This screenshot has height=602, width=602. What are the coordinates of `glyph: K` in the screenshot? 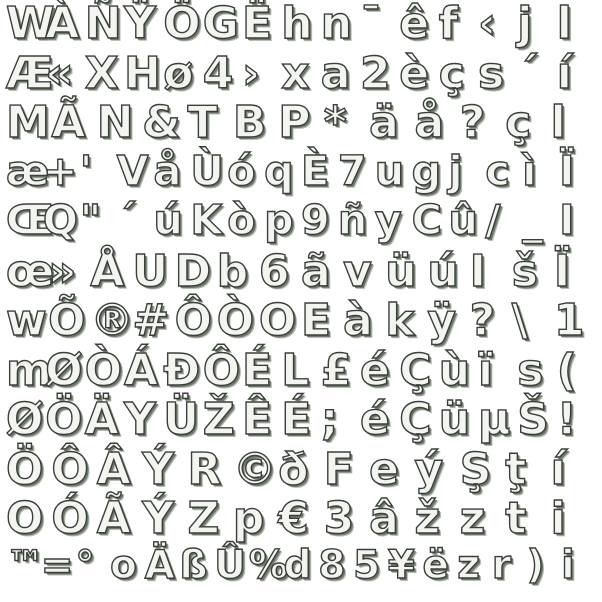 It's located at (206, 220).